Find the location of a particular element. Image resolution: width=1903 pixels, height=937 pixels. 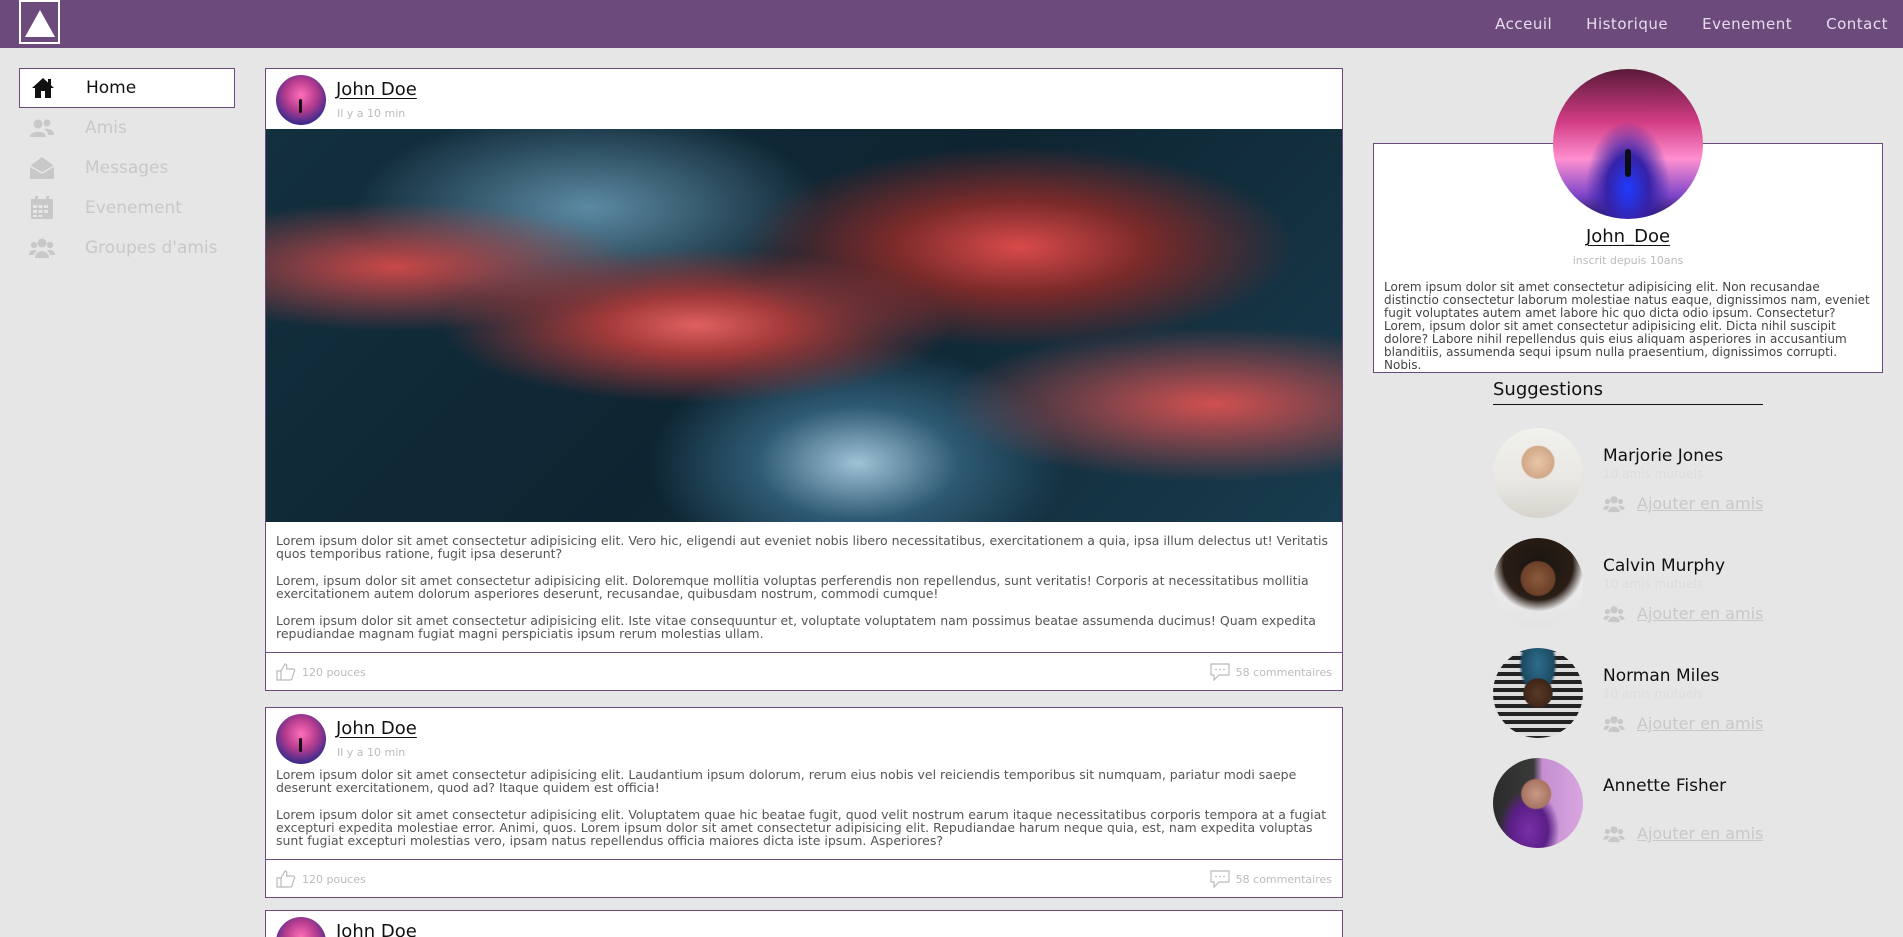

profile-since: inscrit depuis 10ans is located at coordinates (1628, 260).